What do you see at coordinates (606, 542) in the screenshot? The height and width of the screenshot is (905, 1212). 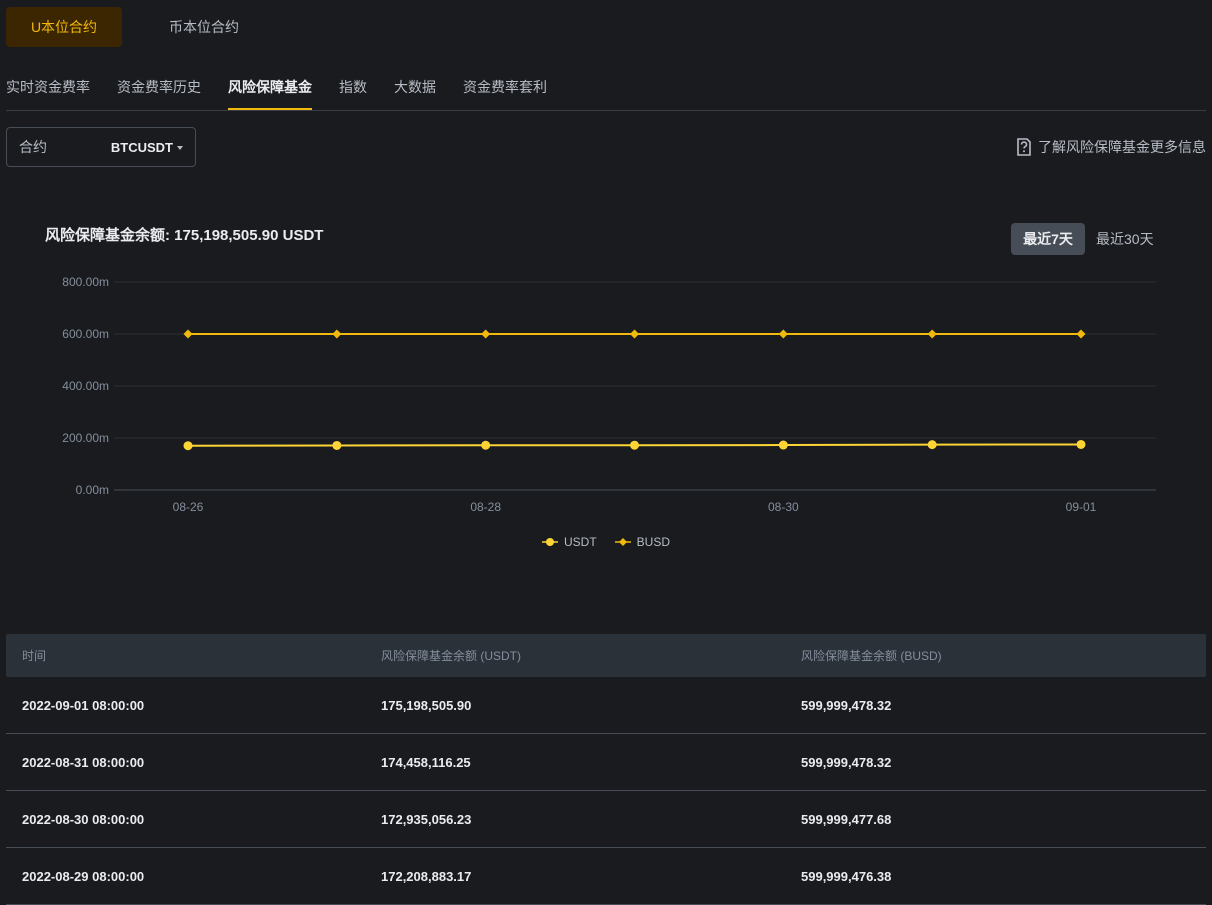 I see `chart-legend: USDT BUSD` at bounding box center [606, 542].